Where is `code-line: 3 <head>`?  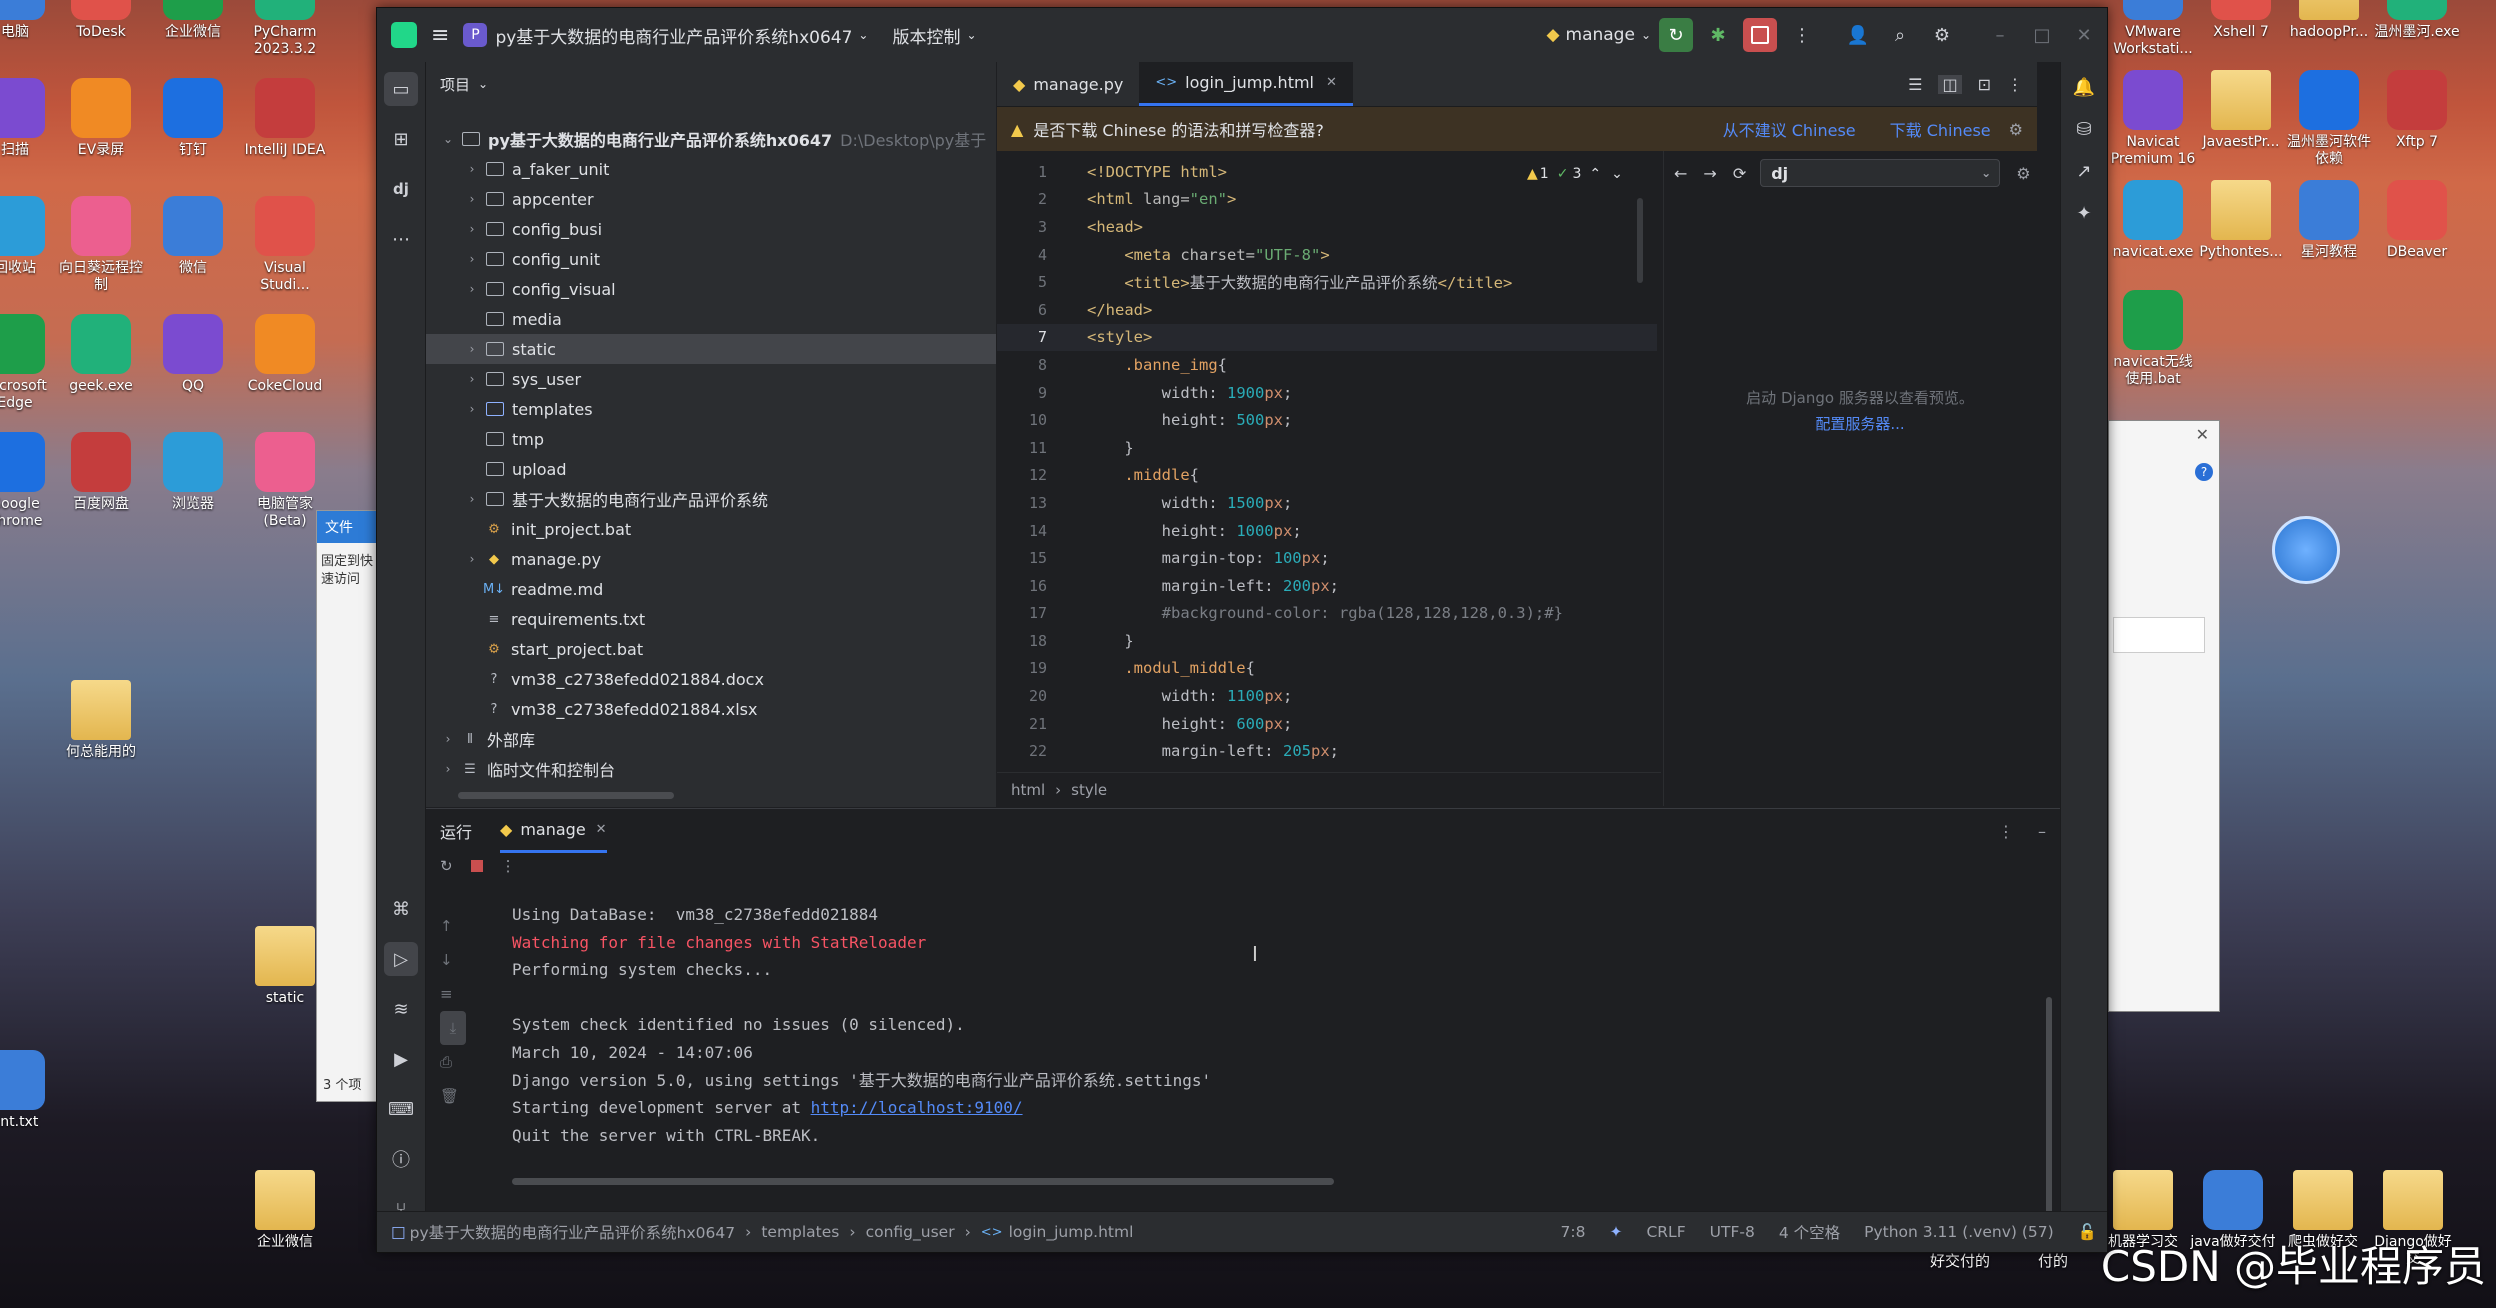
code-line: 3 <head> is located at coordinates (1327, 227).